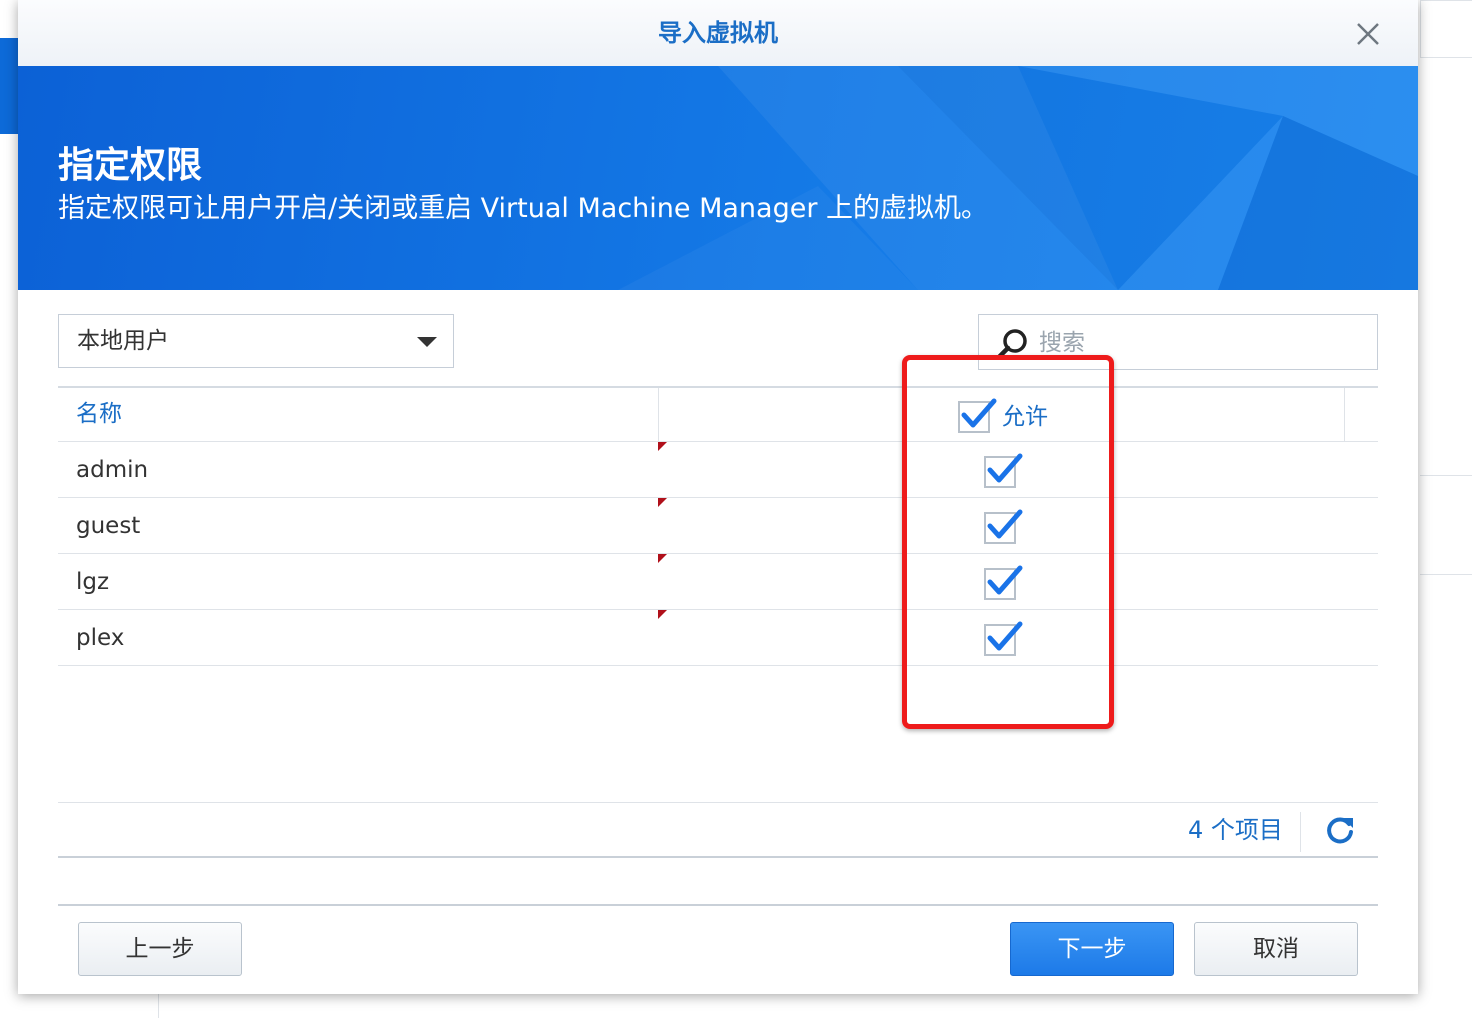 The image size is (1472, 1018). I want to click on close-button, so click(1368, 34).